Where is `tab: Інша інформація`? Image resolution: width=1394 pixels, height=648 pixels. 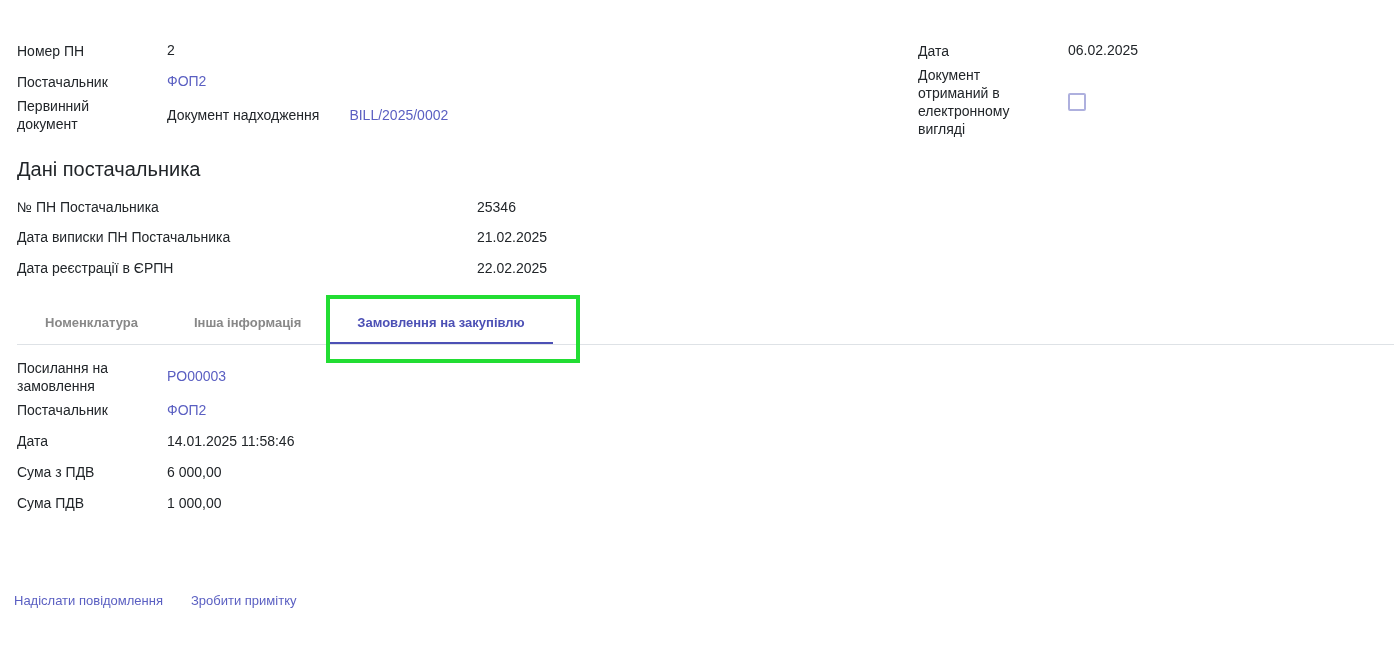
tab: Інша інформація is located at coordinates (247, 323).